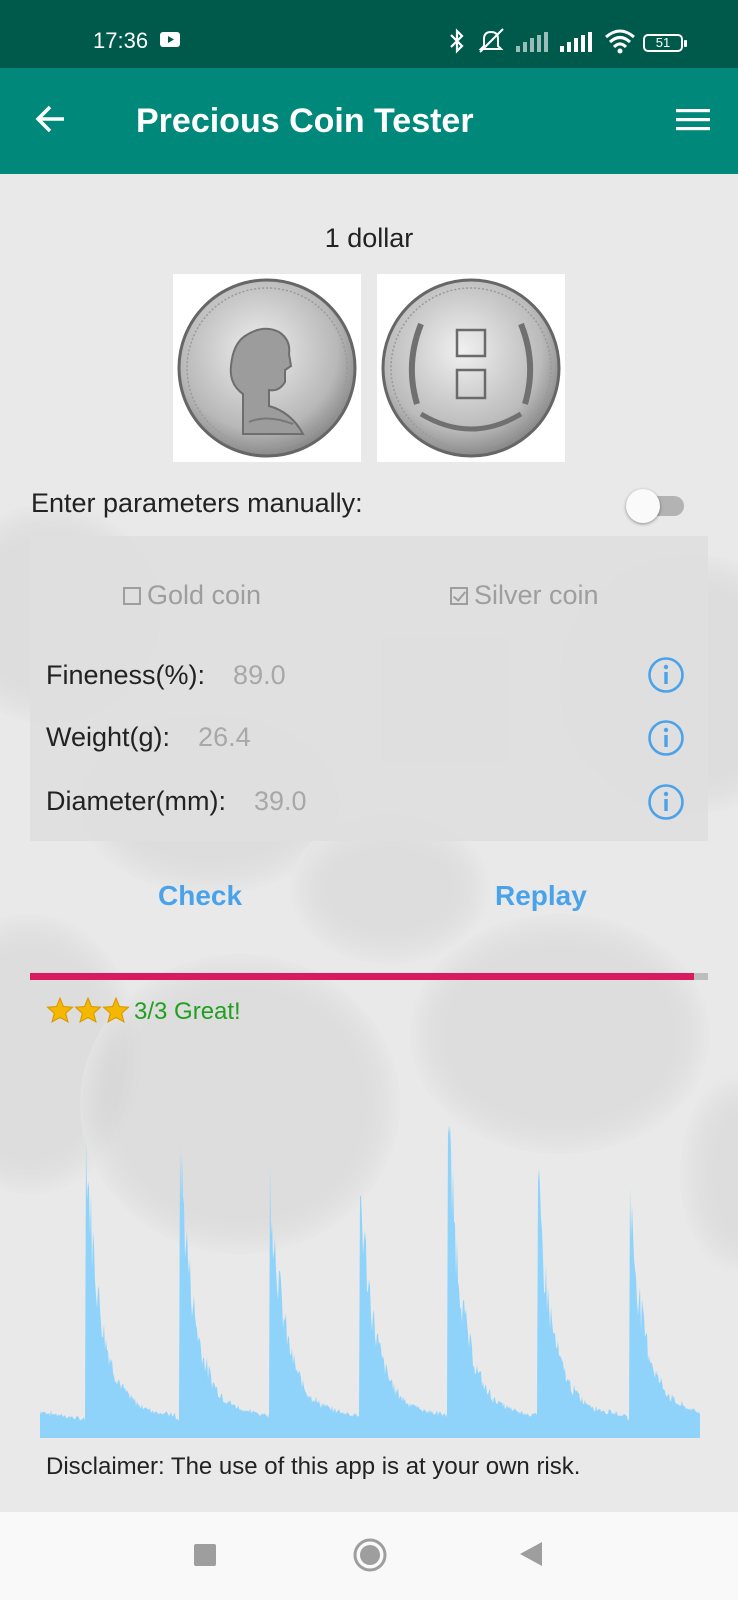 This screenshot has height=1600, width=738. What do you see at coordinates (531, 1556) in the screenshot?
I see `back-triangle-icon` at bounding box center [531, 1556].